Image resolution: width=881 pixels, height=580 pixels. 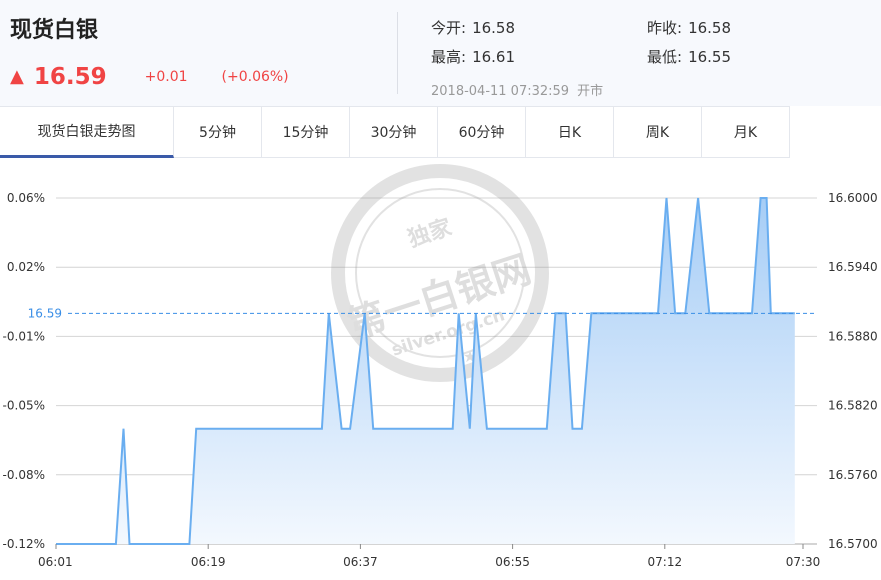 I want to click on tab-monthly-k: 月K, so click(x=746, y=132).